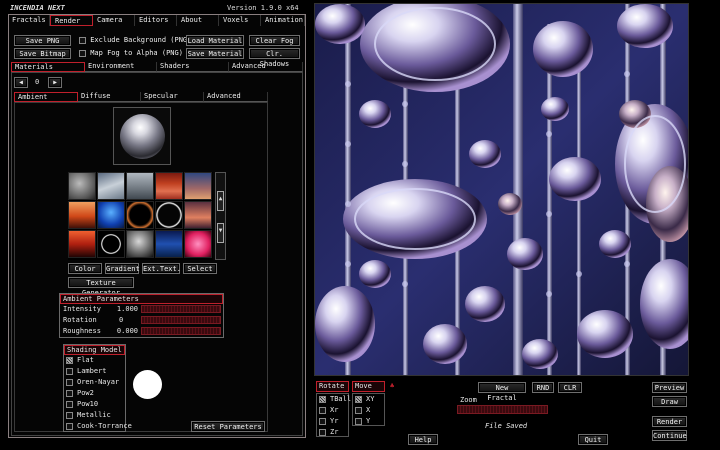 The width and height of the screenshot is (720, 450). What do you see at coordinates (240, 20) in the screenshot?
I see `menu-voxels: Voxels` at bounding box center [240, 20].